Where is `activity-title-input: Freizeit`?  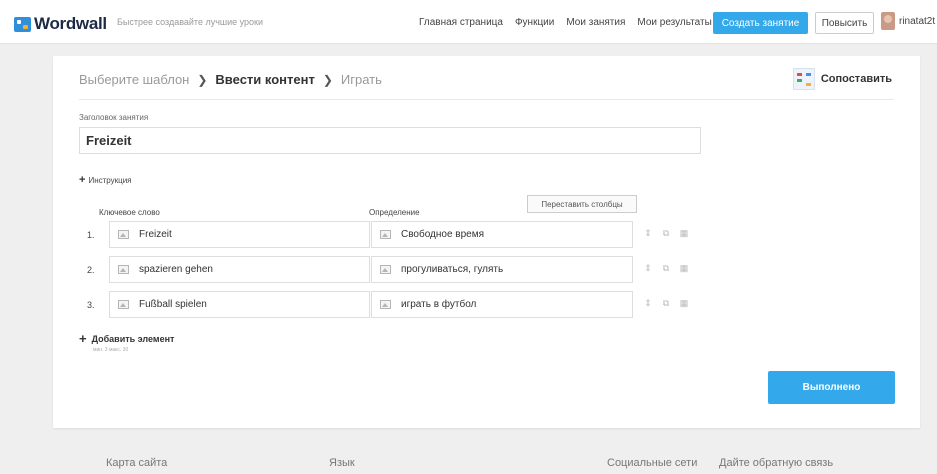 activity-title-input: Freizeit is located at coordinates (390, 140).